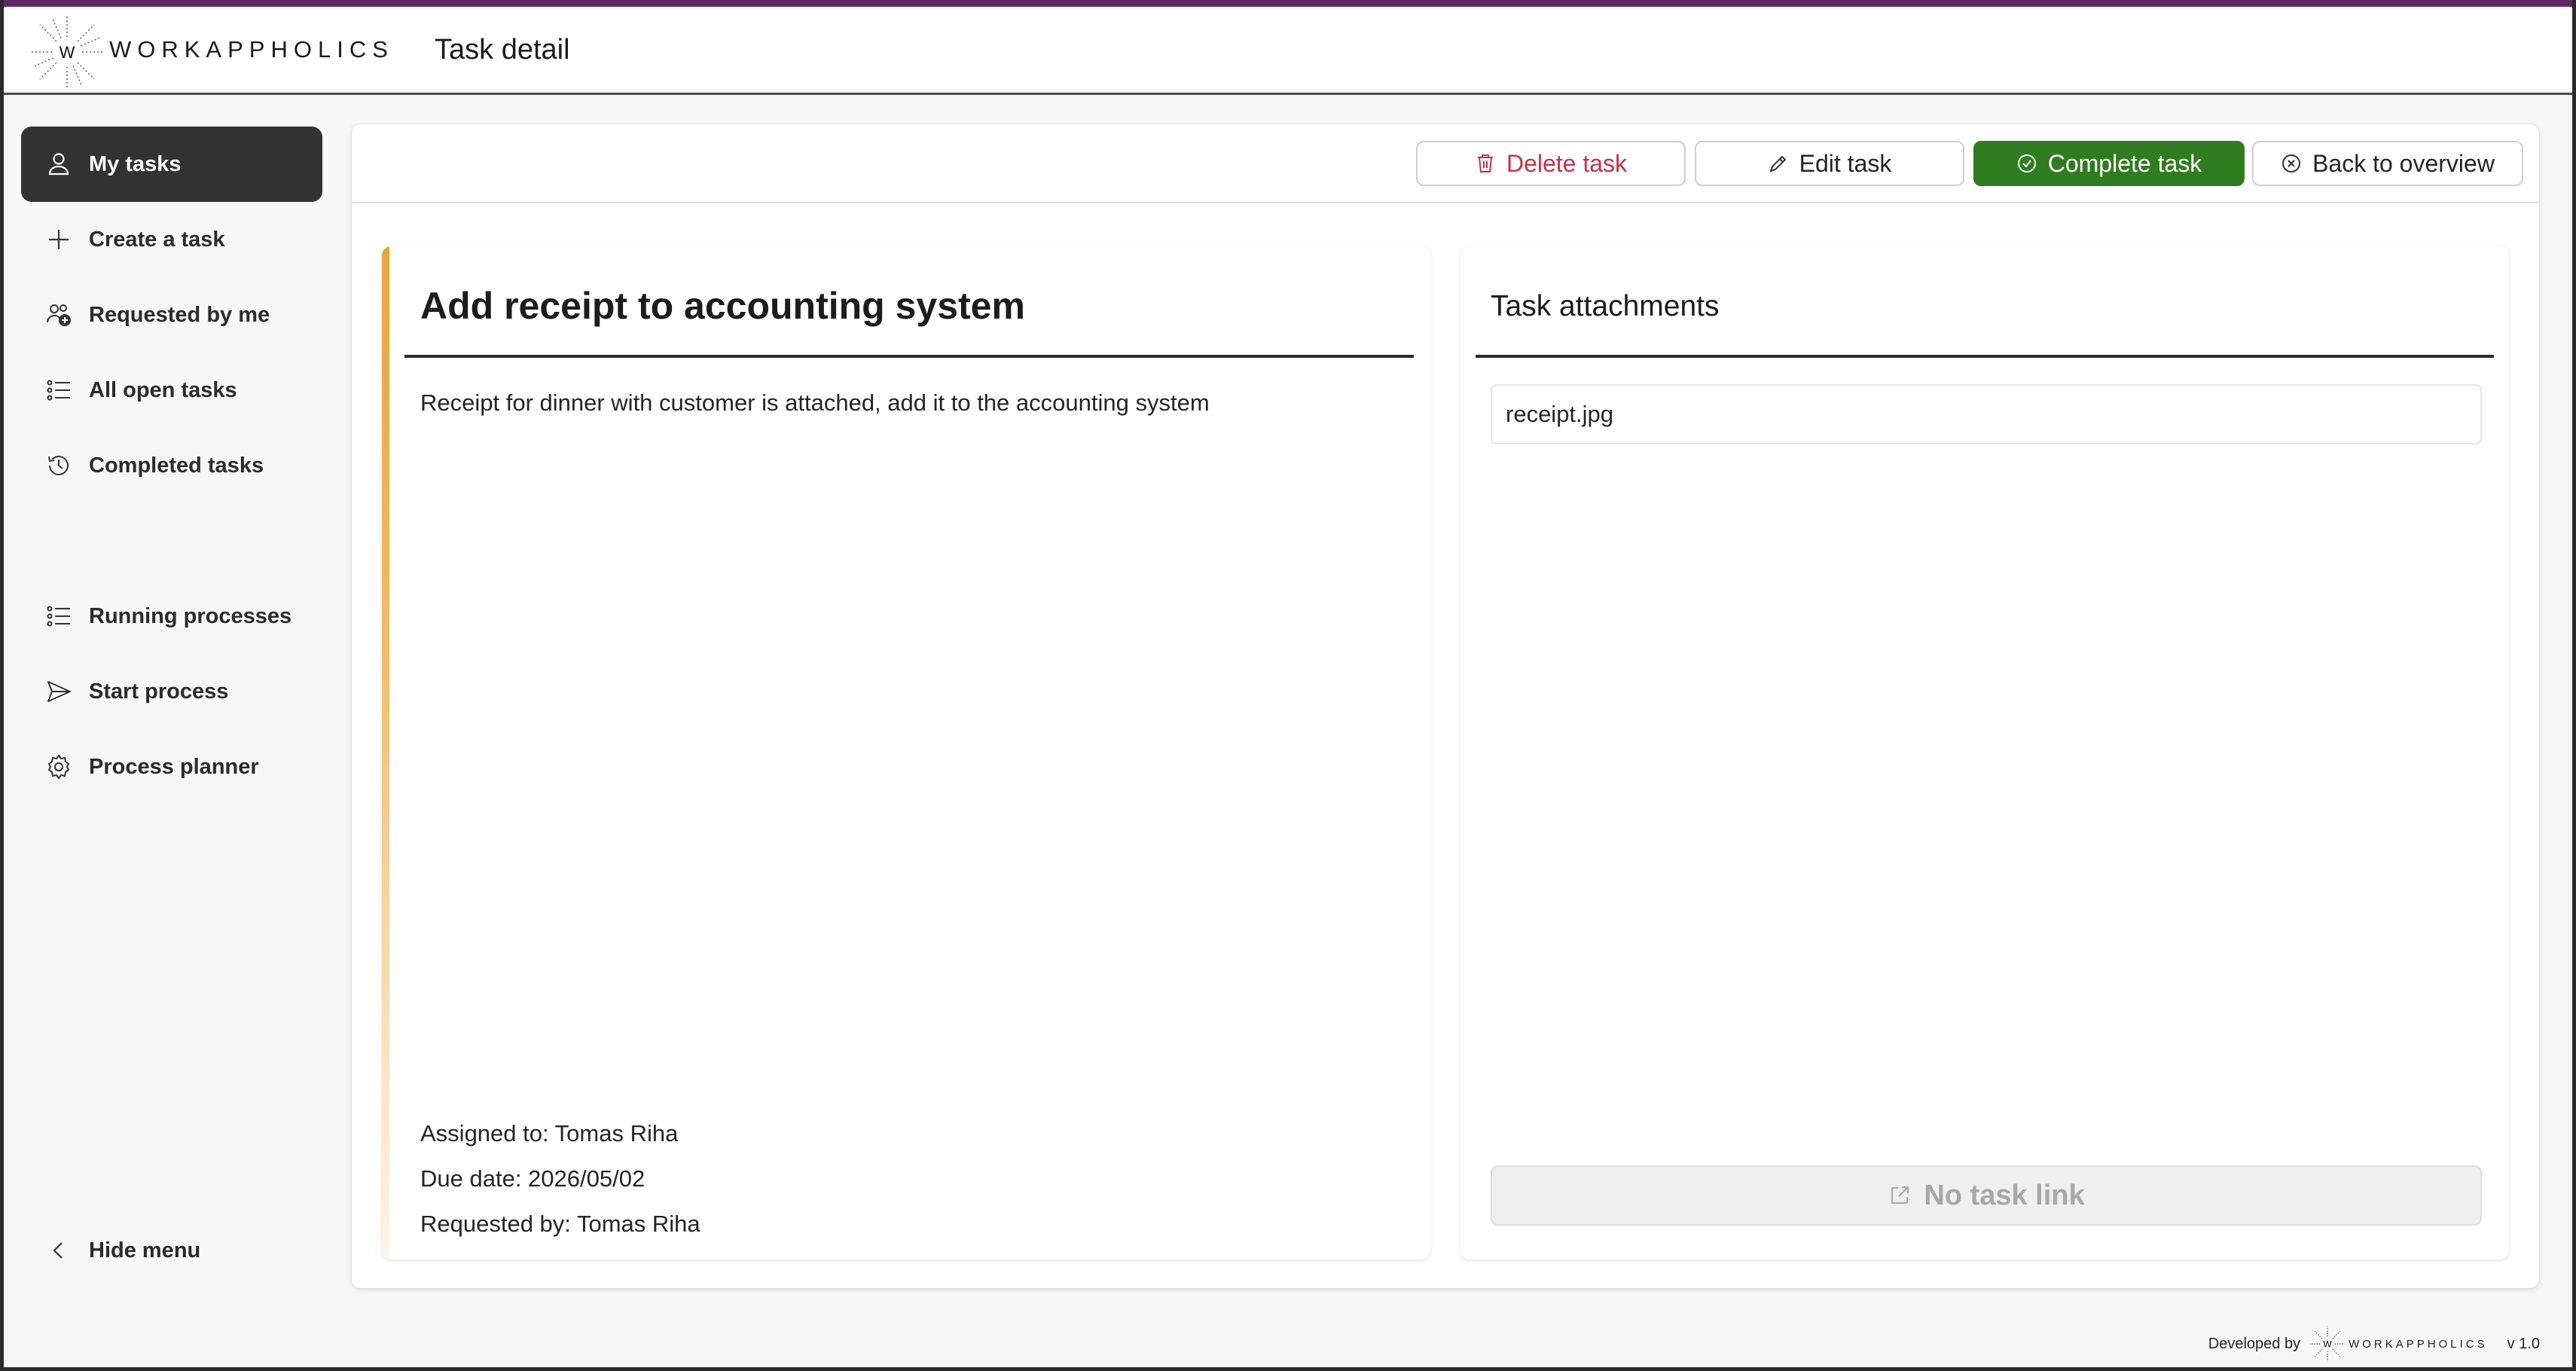 The image size is (2576, 1371). What do you see at coordinates (1606, 306) in the screenshot?
I see `attachments-title: Task attachments` at bounding box center [1606, 306].